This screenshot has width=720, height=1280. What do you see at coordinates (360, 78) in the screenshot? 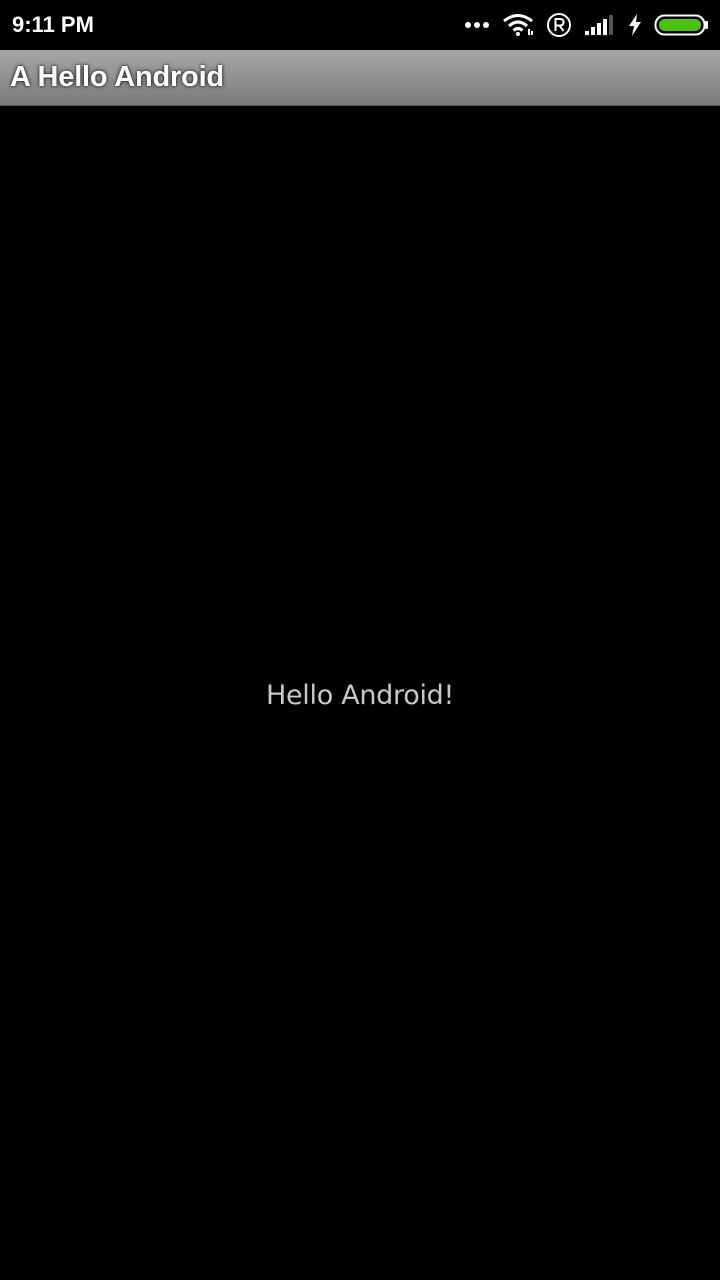
I see `title-bar: A Hello Android` at bounding box center [360, 78].